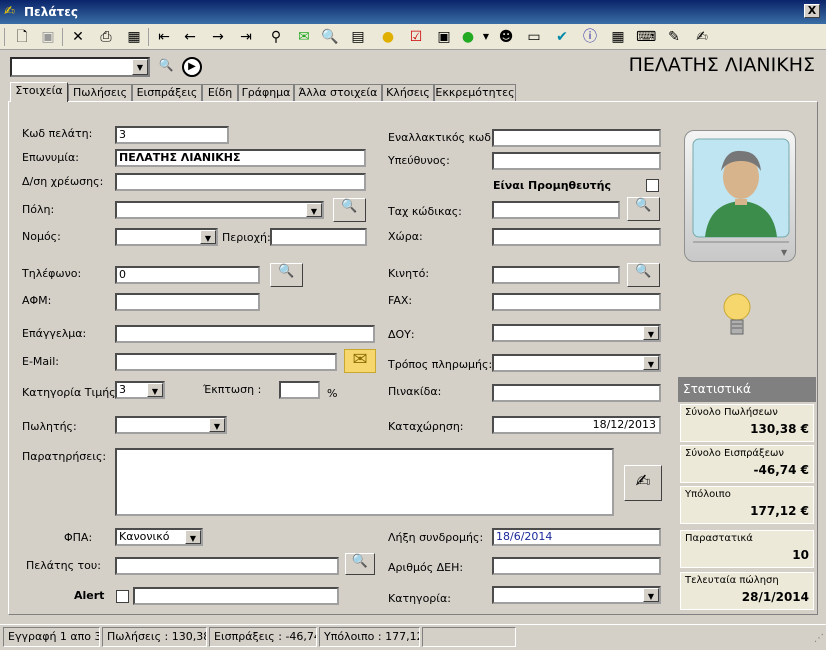  I want to click on county-select: ▼, so click(166, 237).